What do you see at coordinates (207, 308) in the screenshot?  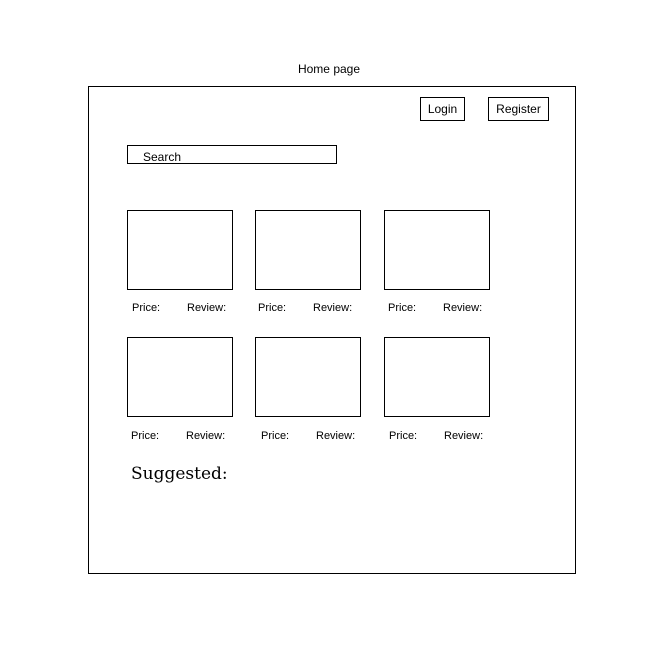 I see `product-1-review-label: Review:` at bounding box center [207, 308].